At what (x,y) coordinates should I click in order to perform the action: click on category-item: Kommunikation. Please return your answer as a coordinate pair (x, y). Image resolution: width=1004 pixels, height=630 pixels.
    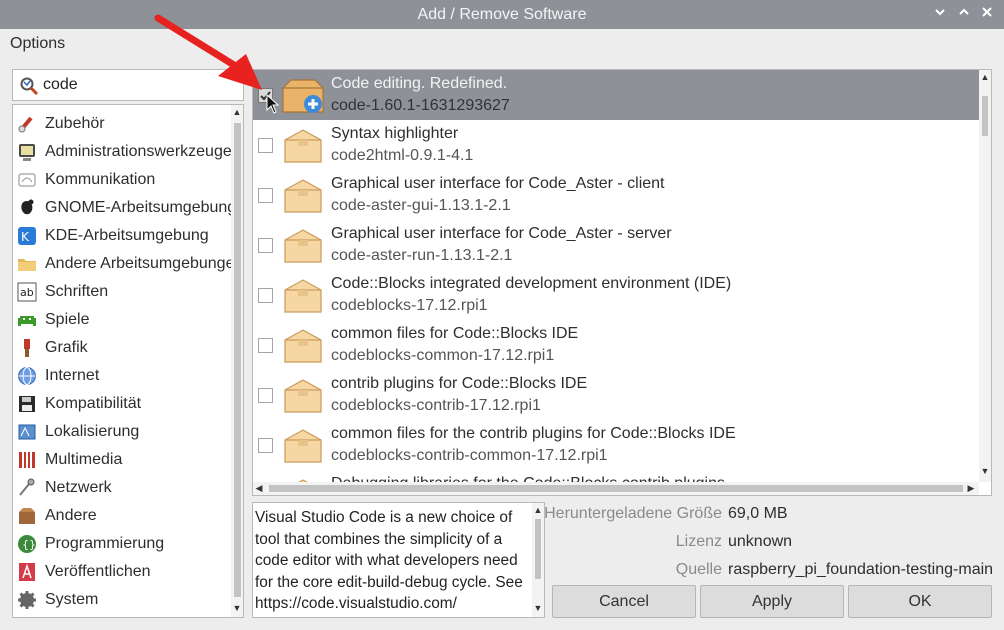
    Looking at the image, I should click on (123, 180).